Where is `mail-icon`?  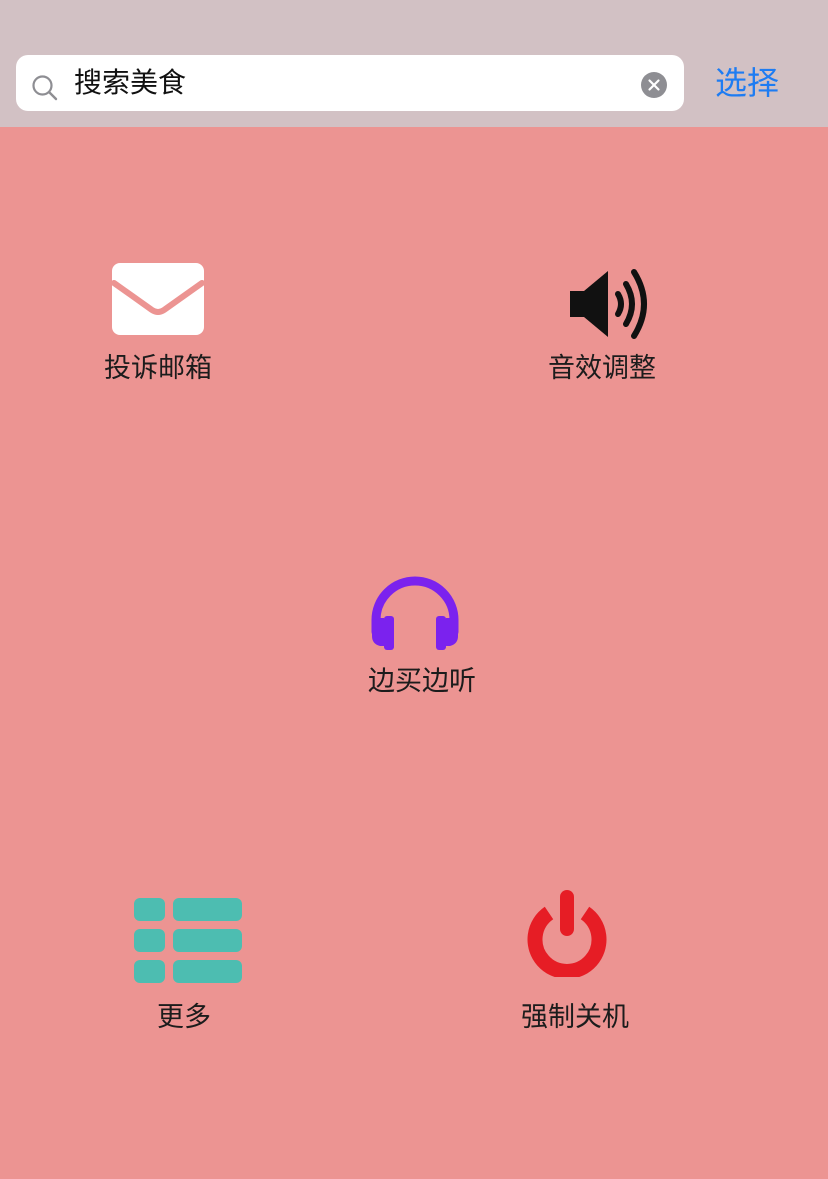 mail-icon is located at coordinates (158, 299).